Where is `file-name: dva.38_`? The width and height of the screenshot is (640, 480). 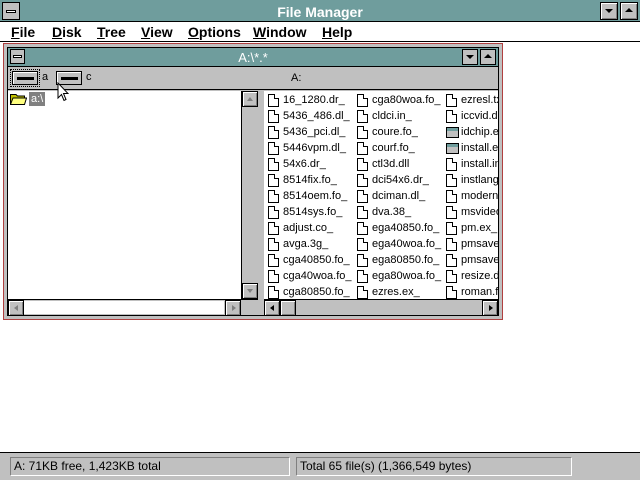
file-name: dva.38_ is located at coordinates (392, 212).